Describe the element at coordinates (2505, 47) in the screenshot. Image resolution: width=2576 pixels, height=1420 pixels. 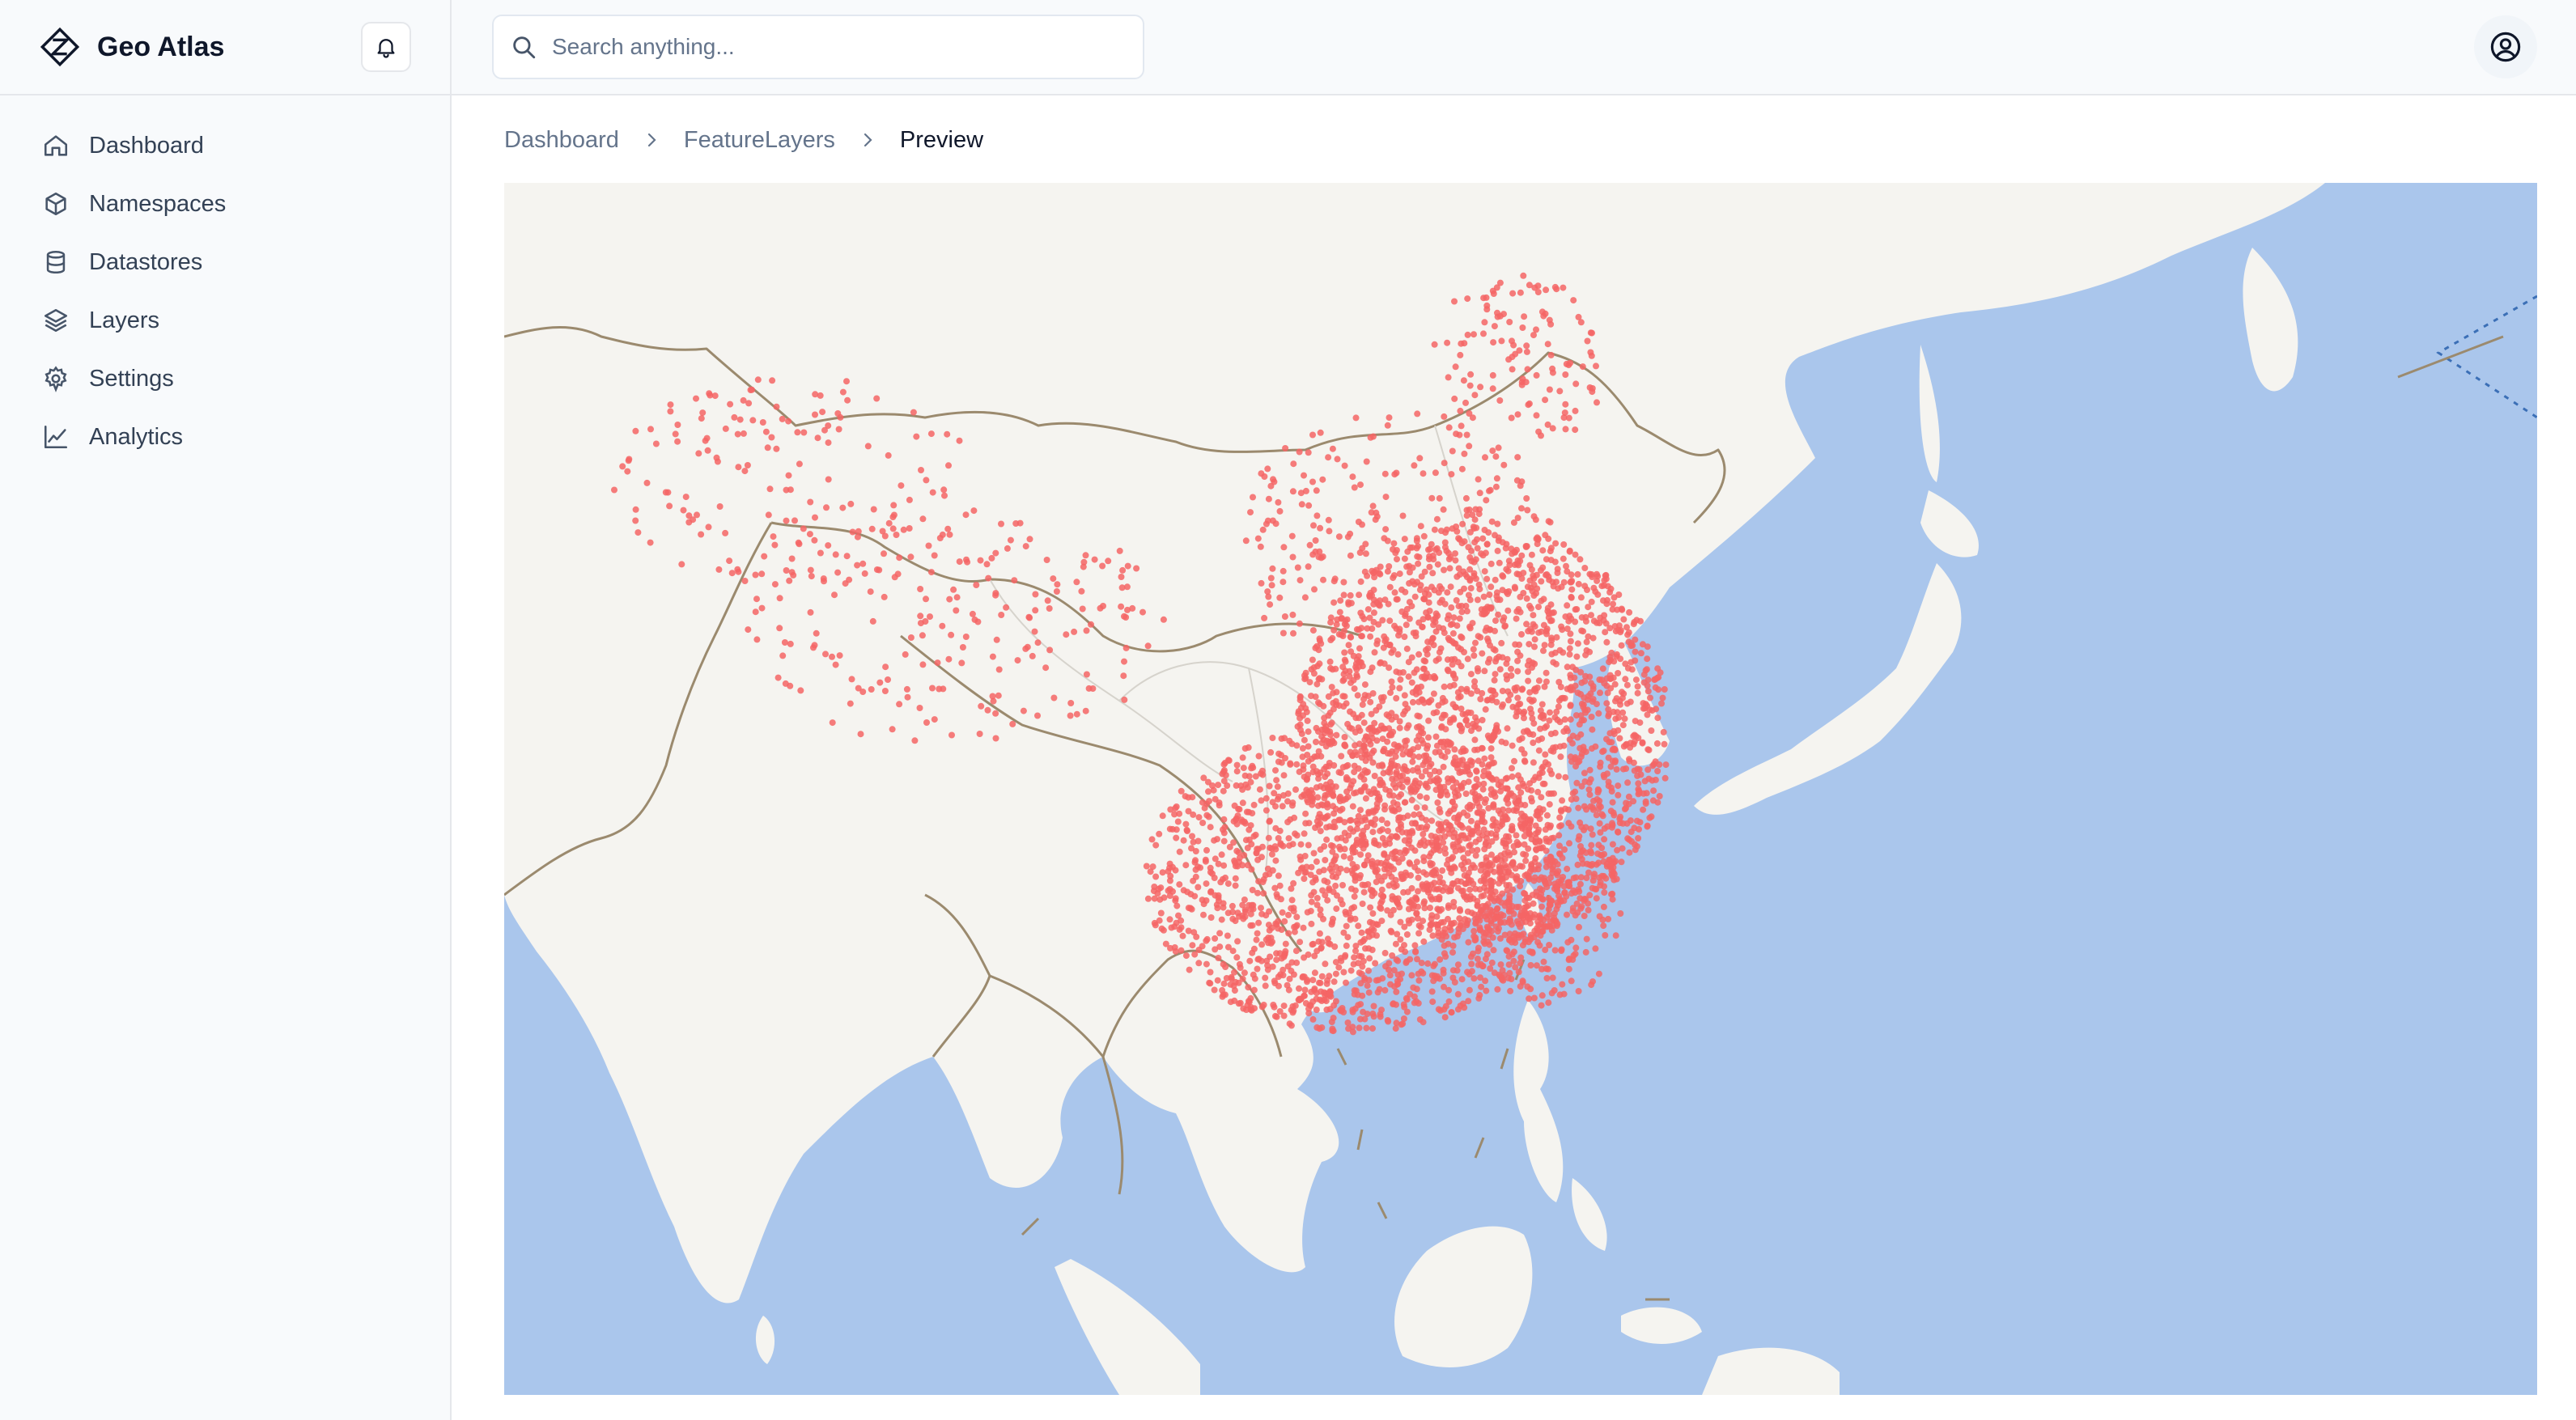
I see `user-menu-button` at that location.